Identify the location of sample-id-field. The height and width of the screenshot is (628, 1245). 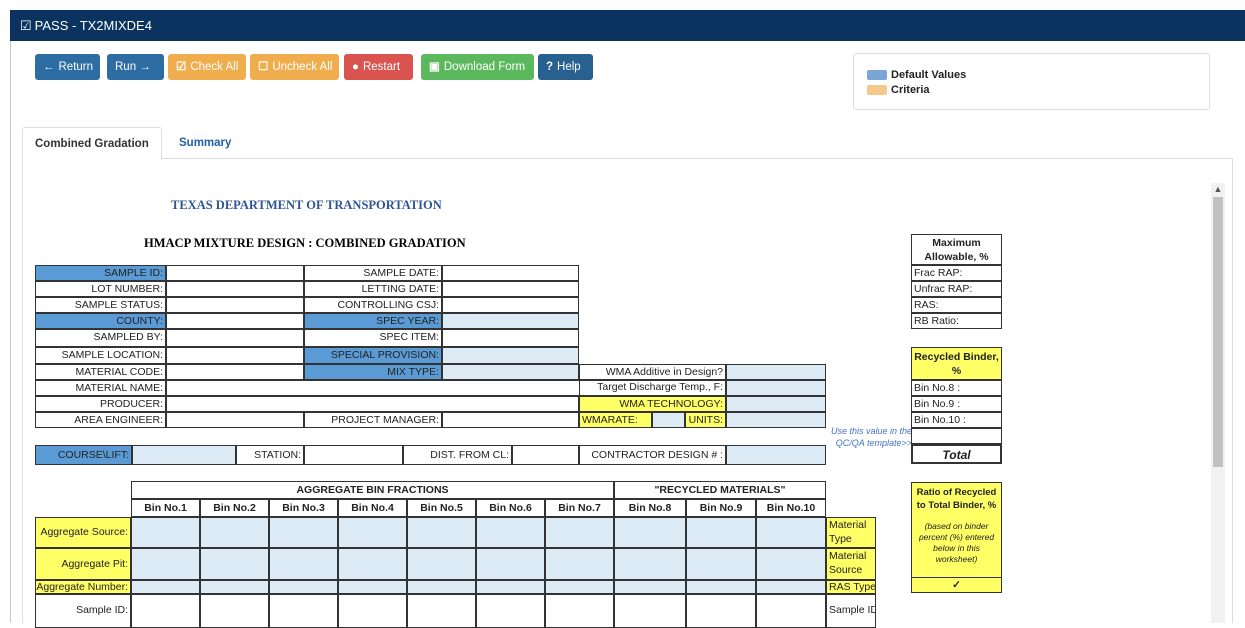
(235, 273).